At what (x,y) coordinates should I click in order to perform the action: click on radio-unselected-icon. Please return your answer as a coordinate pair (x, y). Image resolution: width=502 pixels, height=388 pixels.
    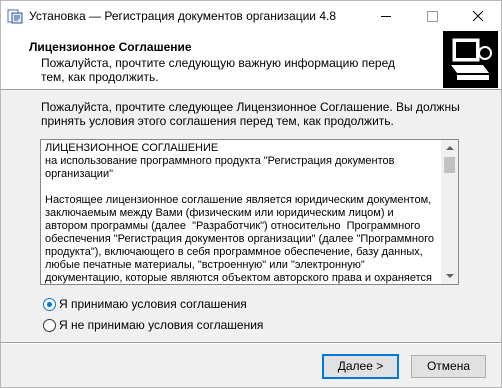
    Looking at the image, I should click on (49, 325).